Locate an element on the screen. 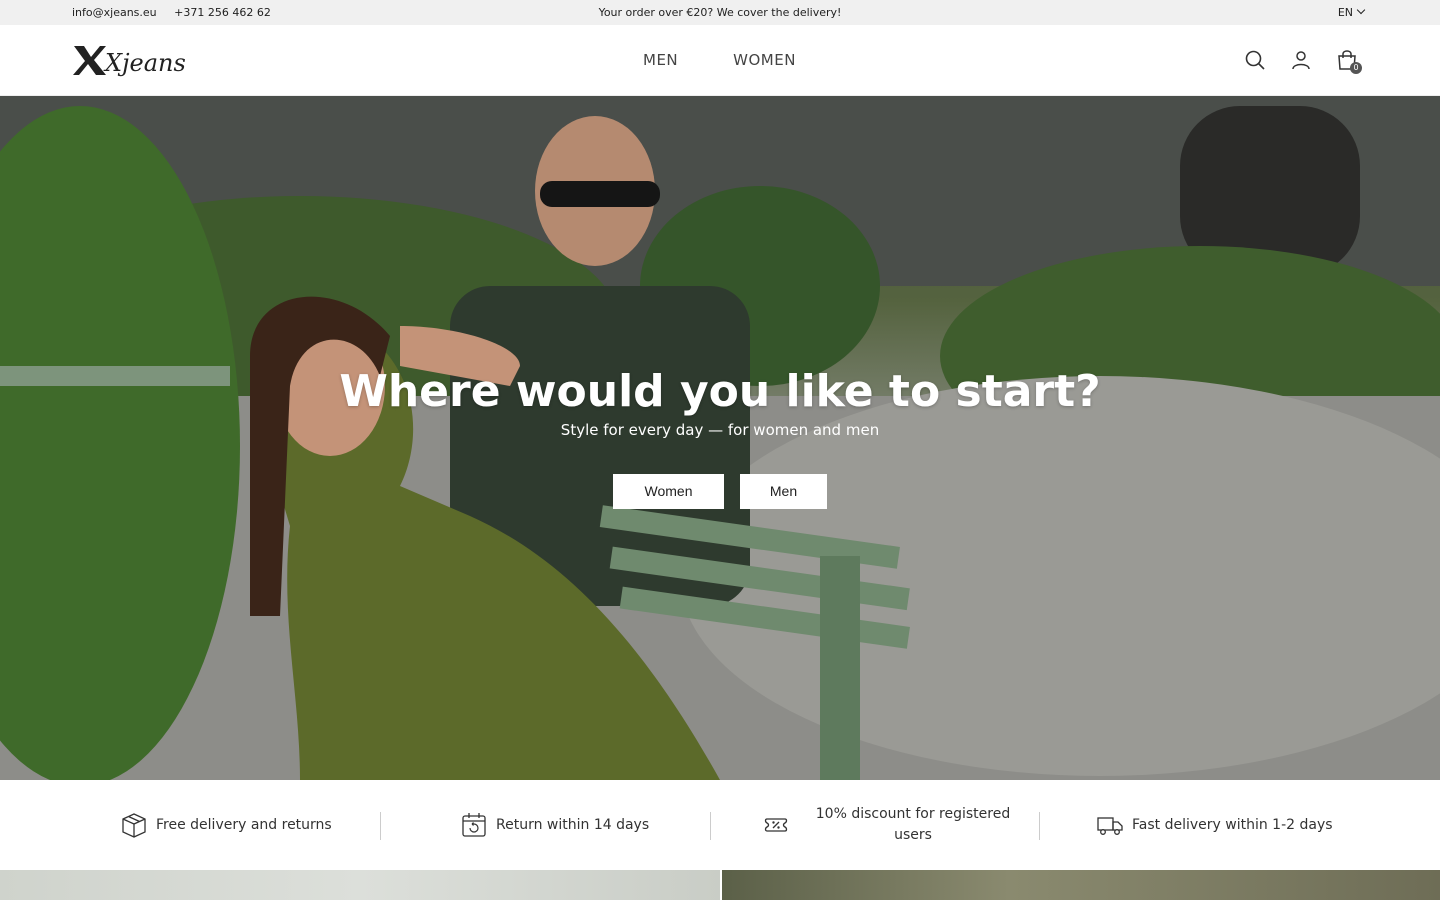 The image size is (1440, 900). shop-women-button: Women is located at coordinates (668, 491).